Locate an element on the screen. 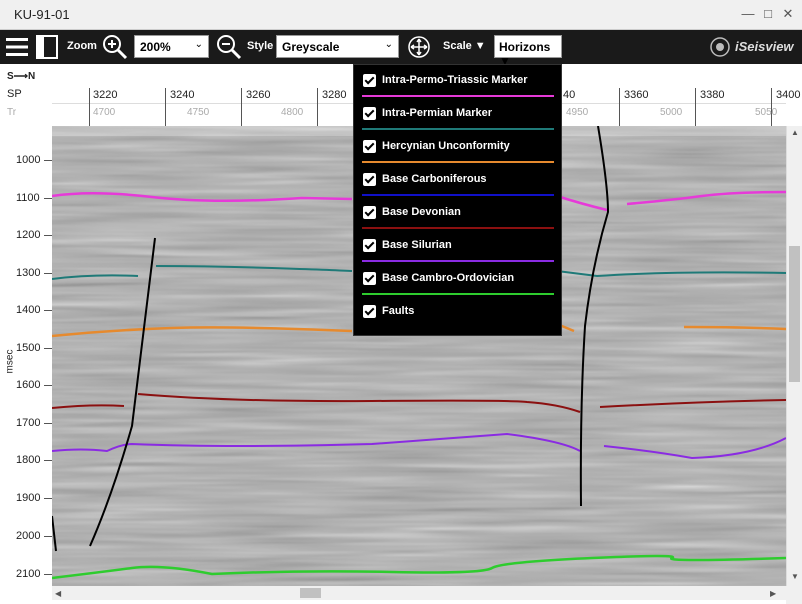  window-title: KU-91-01 is located at coordinates (42, 14).